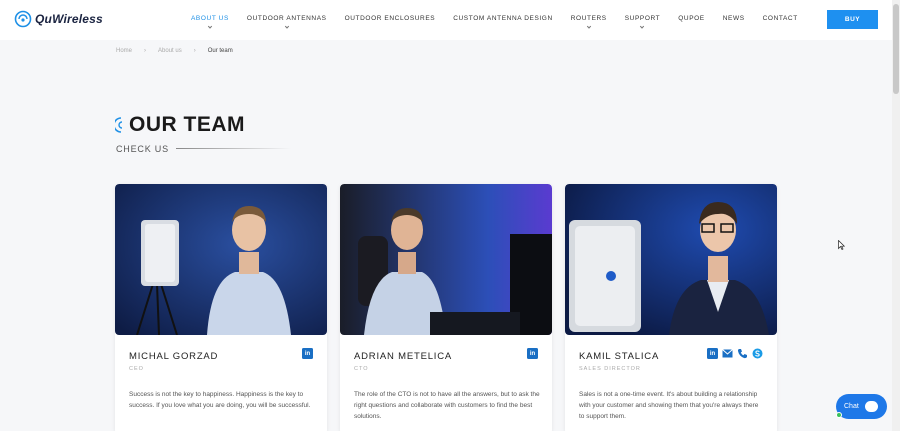  What do you see at coordinates (210, 18) in the screenshot?
I see `nav-label: ABOUT US` at bounding box center [210, 18].